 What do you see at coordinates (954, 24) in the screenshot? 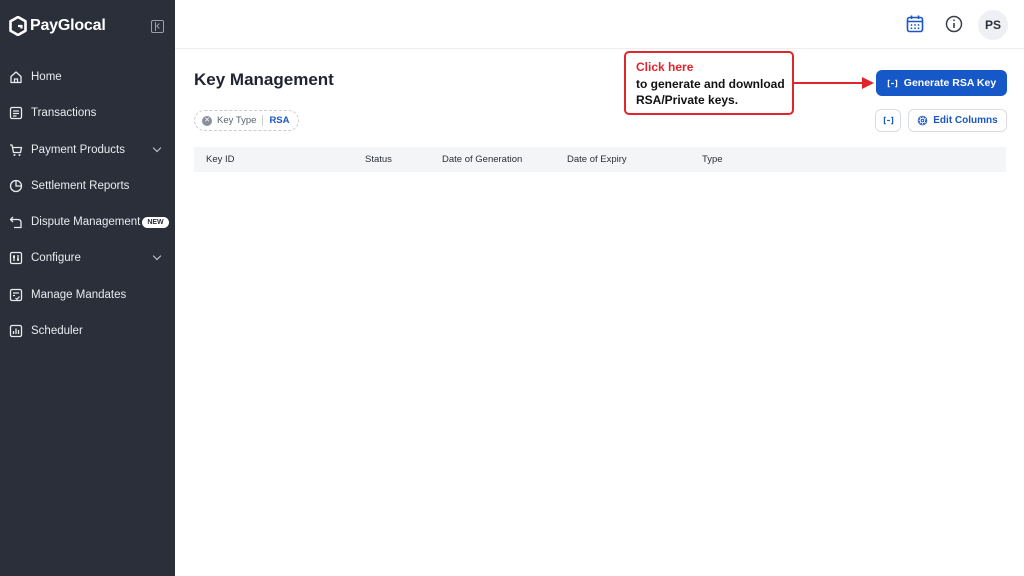
I see `info-icon` at bounding box center [954, 24].